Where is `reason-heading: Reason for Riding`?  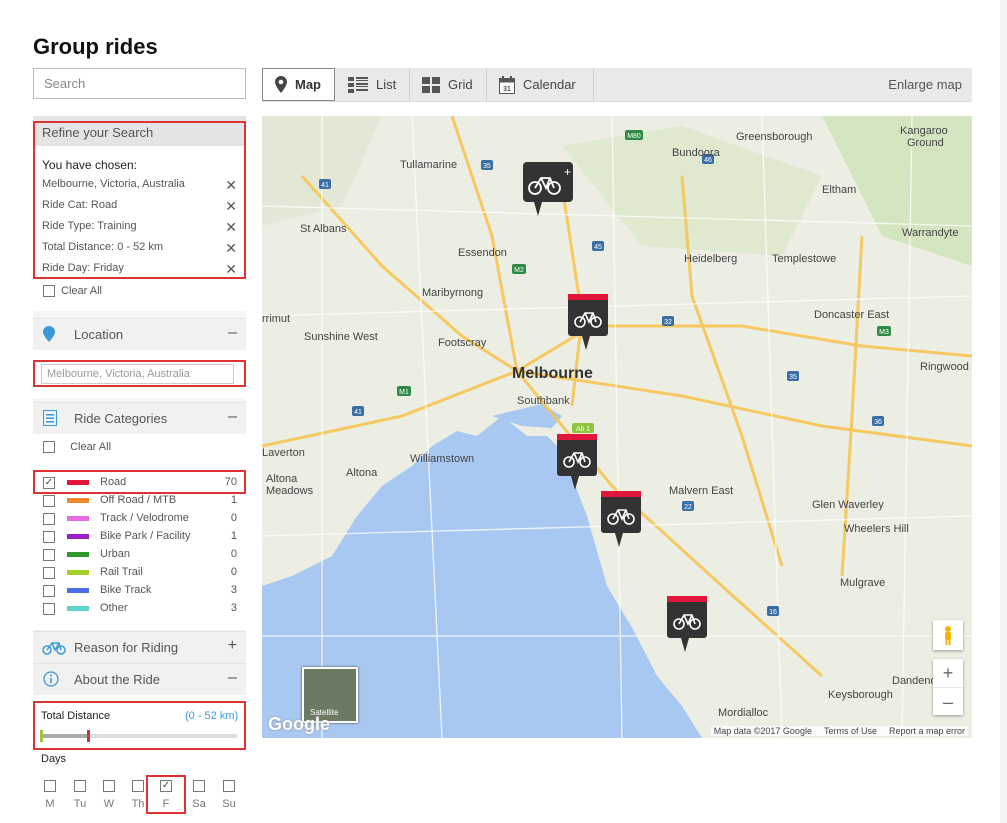 reason-heading: Reason for Riding is located at coordinates (126, 647).